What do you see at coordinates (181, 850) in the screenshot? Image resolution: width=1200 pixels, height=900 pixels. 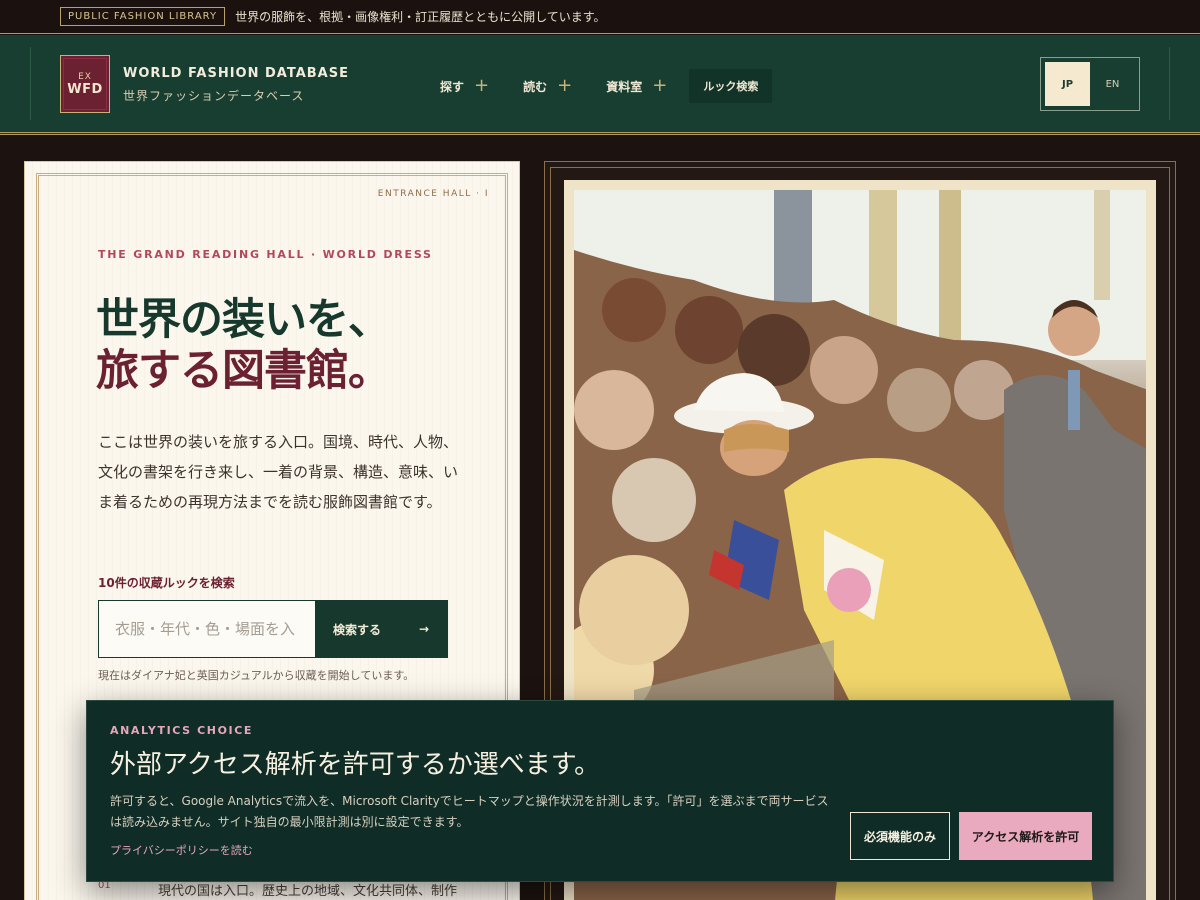 I see `privacy-policy-link: プライバシーポリシーを読む` at bounding box center [181, 850].